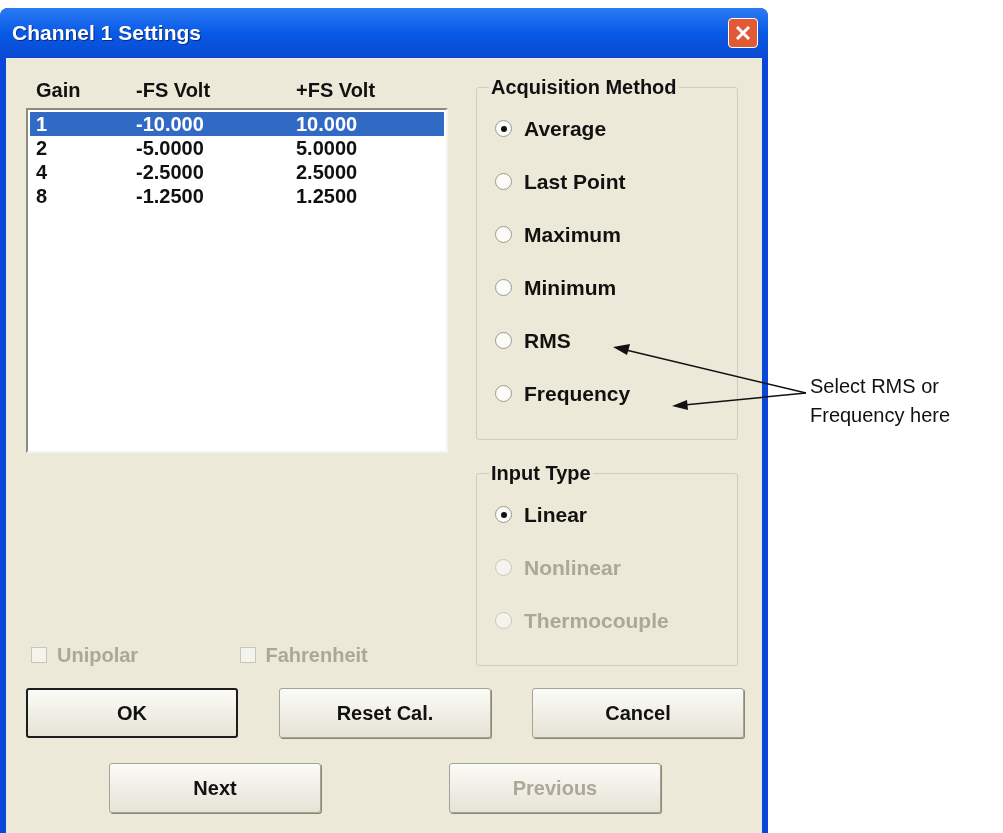 The height and width of the screenshot is (833, 1003). Describe the element at coordinates (556, 514) in the screenshot. I see `radio-label: Linear` at that location.